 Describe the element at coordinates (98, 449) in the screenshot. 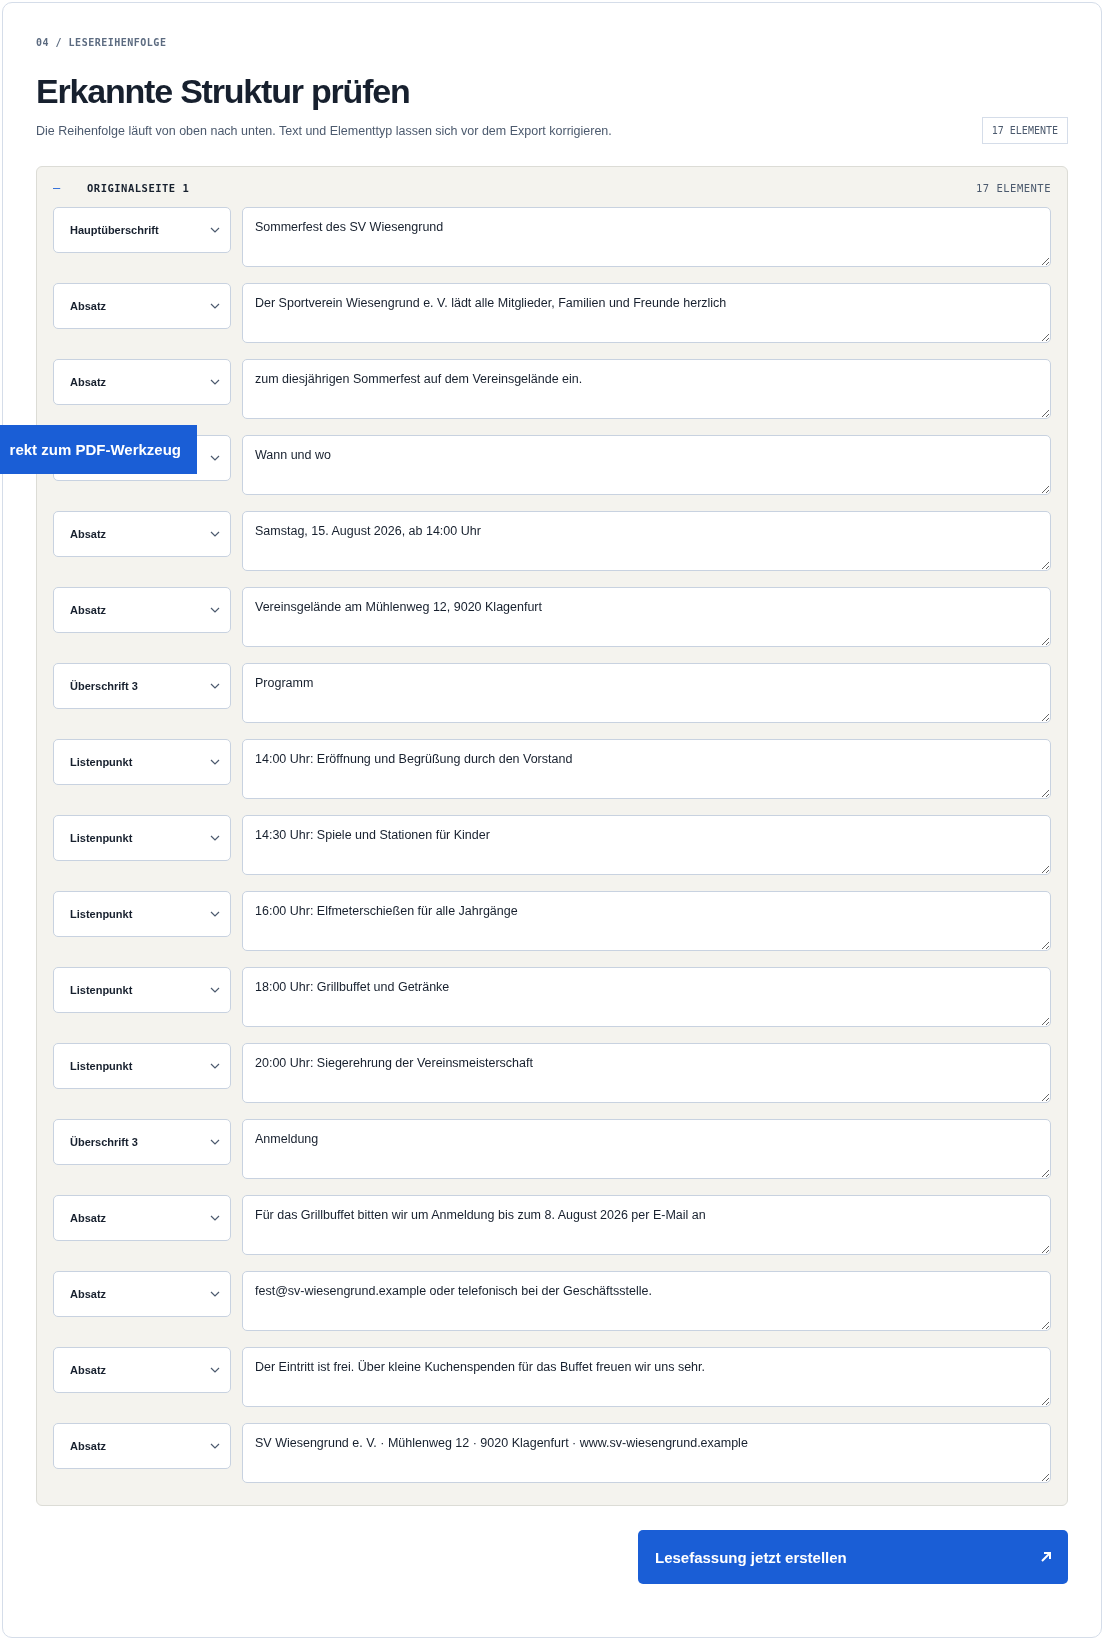

I see `skip-link: rekt zum PDF-Werkzeug` at that location.